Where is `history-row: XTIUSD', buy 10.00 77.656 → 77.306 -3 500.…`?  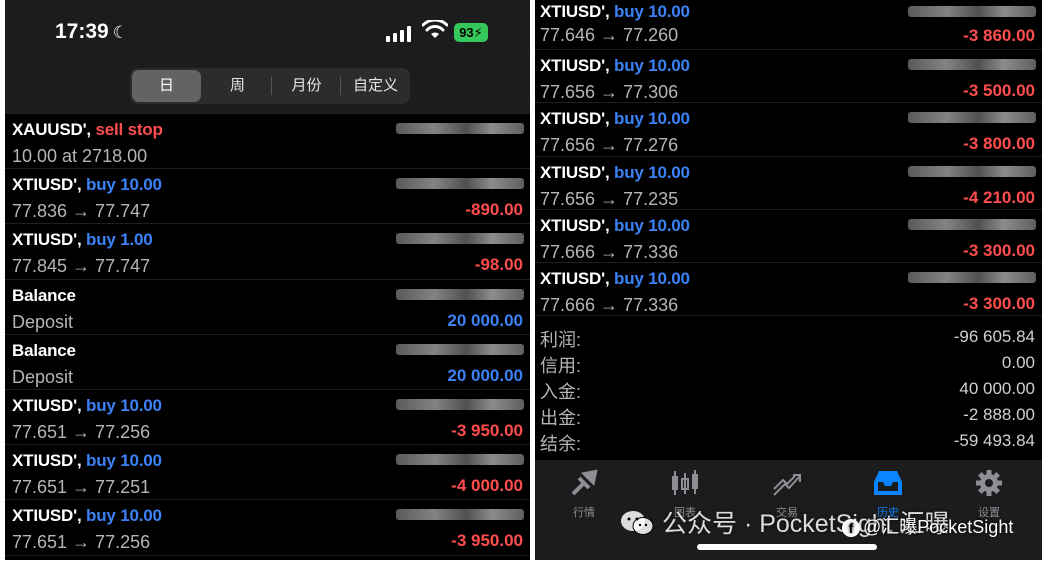
history-row: XTIUSD', buy 10.00 77.656 → 77.306 -3 500.… is located at coordinates (788, 77).